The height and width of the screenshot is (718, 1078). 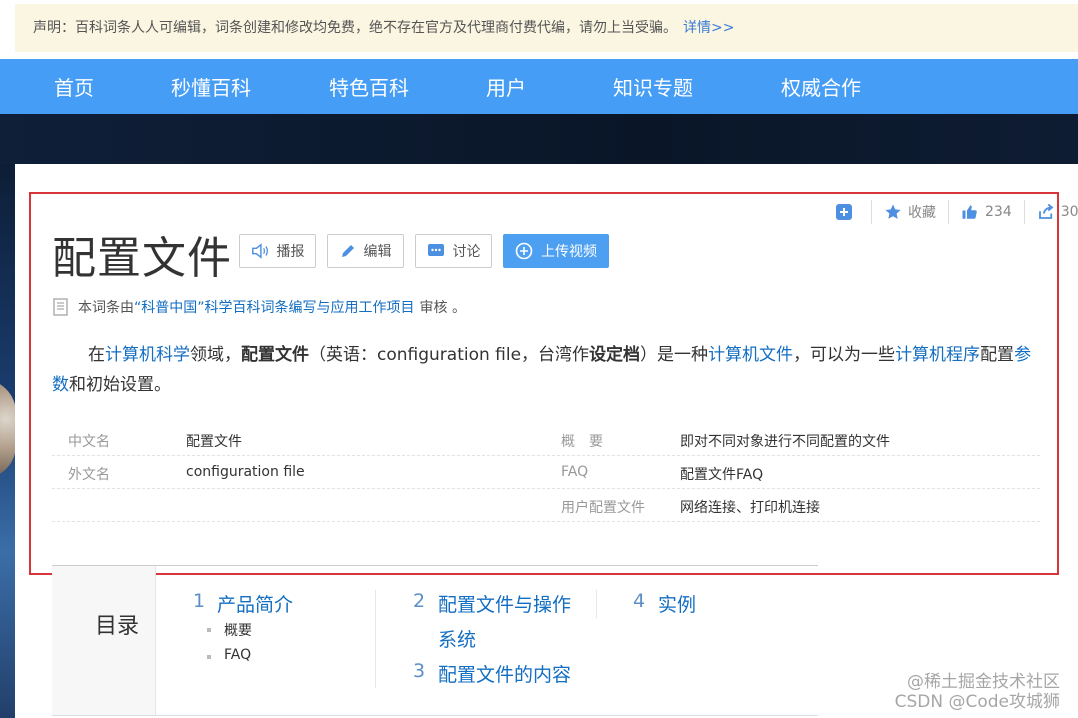 What do you see at coordinates (237, 655) in the screenshot?
I see `toc-sub-faq: FAQ` at bounding box center [237, 655].